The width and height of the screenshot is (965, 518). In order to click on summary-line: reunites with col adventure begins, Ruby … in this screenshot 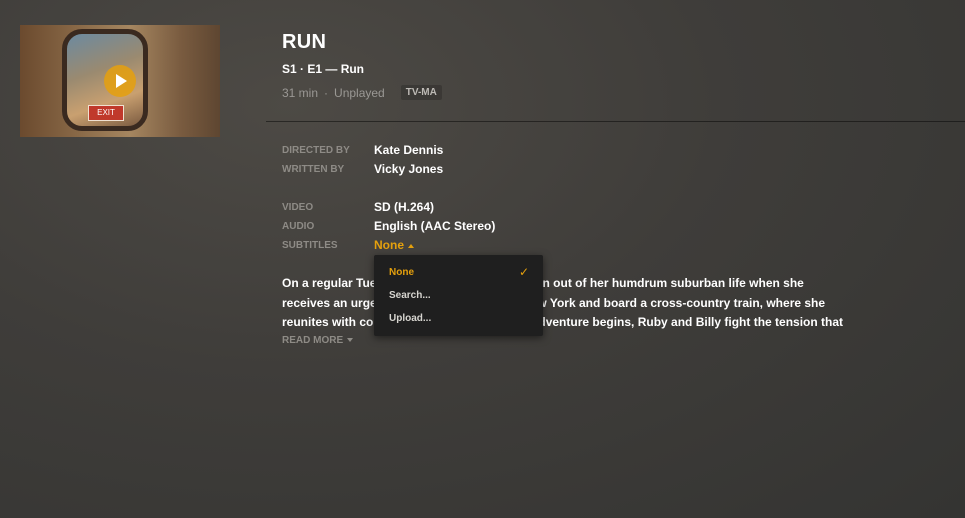, I will do `click(563, 322)`.